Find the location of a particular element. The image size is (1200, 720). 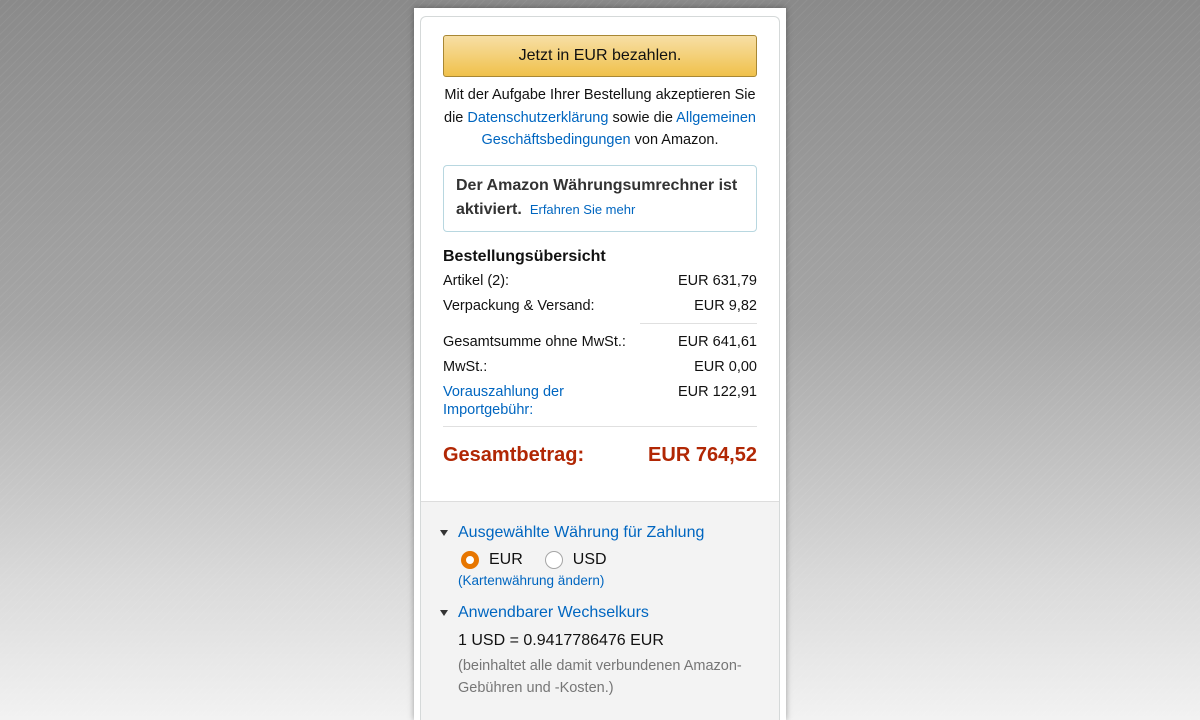

summary-row-items: Artikel (2): EUR 631,79 is located at coordinates (600, 281).